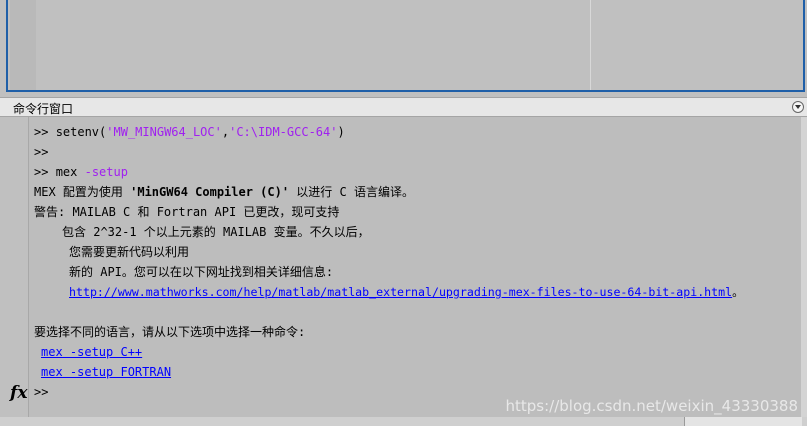 Image resolution: width=807 pixels, height=426 pixels. I want to click on option-link-cpp: mex -setup C++, so click(91, 352).